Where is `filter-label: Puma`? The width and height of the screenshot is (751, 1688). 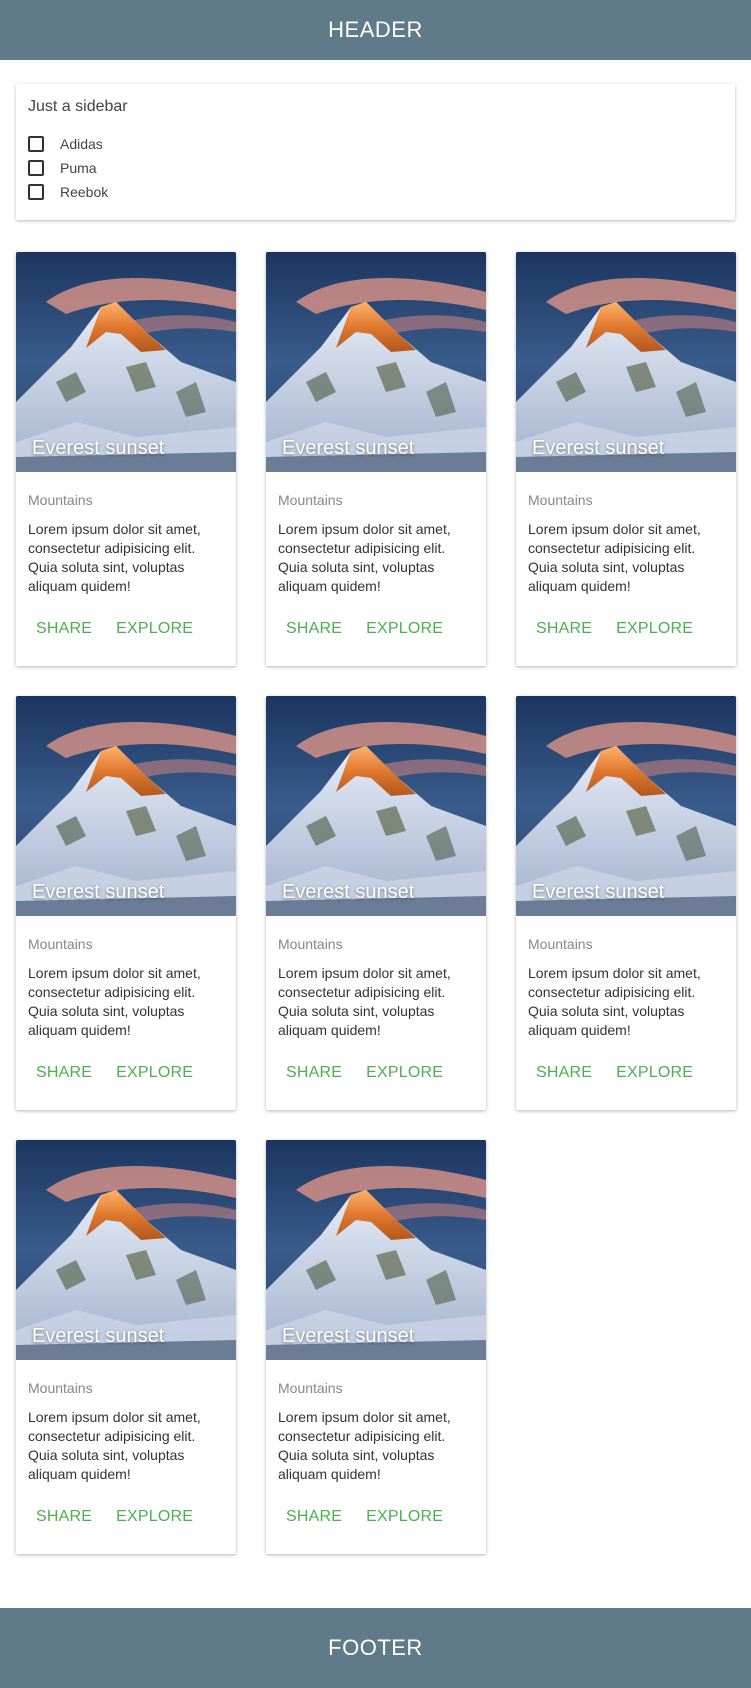 filter-label: Puma is located at coordinates (78, 168).